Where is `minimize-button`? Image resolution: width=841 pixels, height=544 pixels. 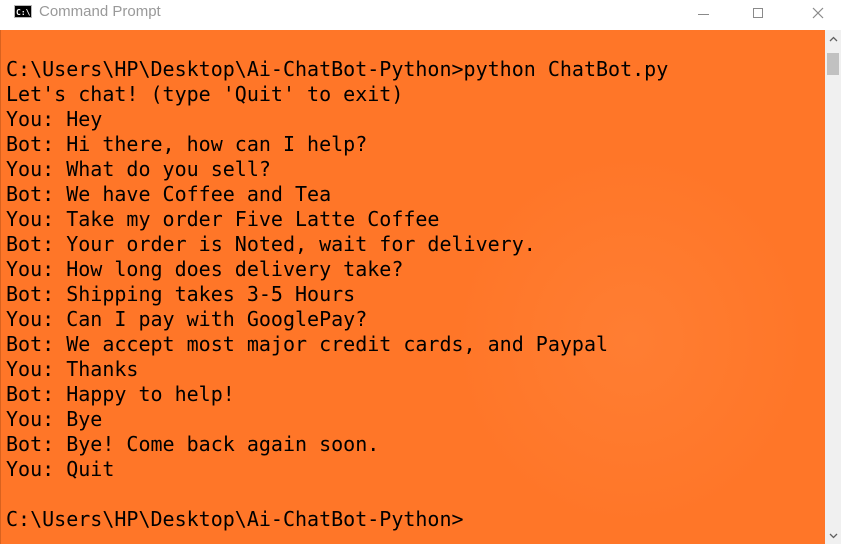
minimize-button is located at coordinates (703, 13).